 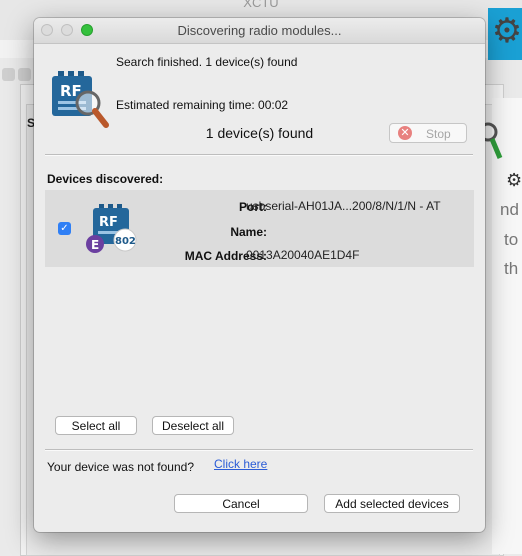 What do you see at coordinates (259, 450) in the screenshot?
I see `divider-bottom` at bounding box center [259, 450].